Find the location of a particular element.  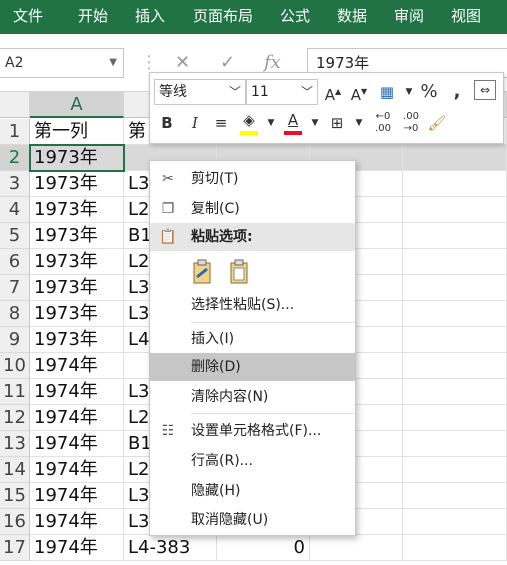

row-header: 10 is located at coordinates (15, 366).